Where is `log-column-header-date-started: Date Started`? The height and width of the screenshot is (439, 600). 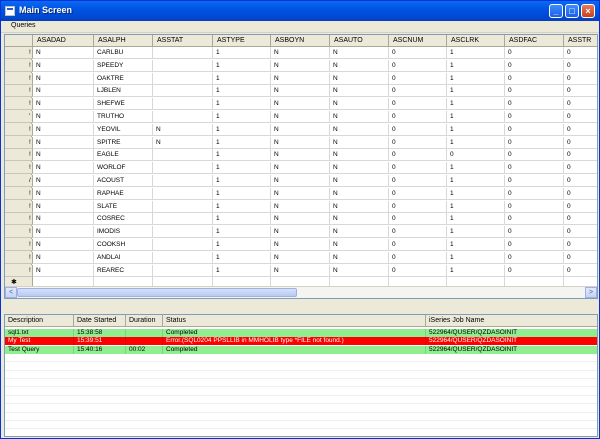
log-column-header-date-started: Date Started is located at coordinates (100, 321).